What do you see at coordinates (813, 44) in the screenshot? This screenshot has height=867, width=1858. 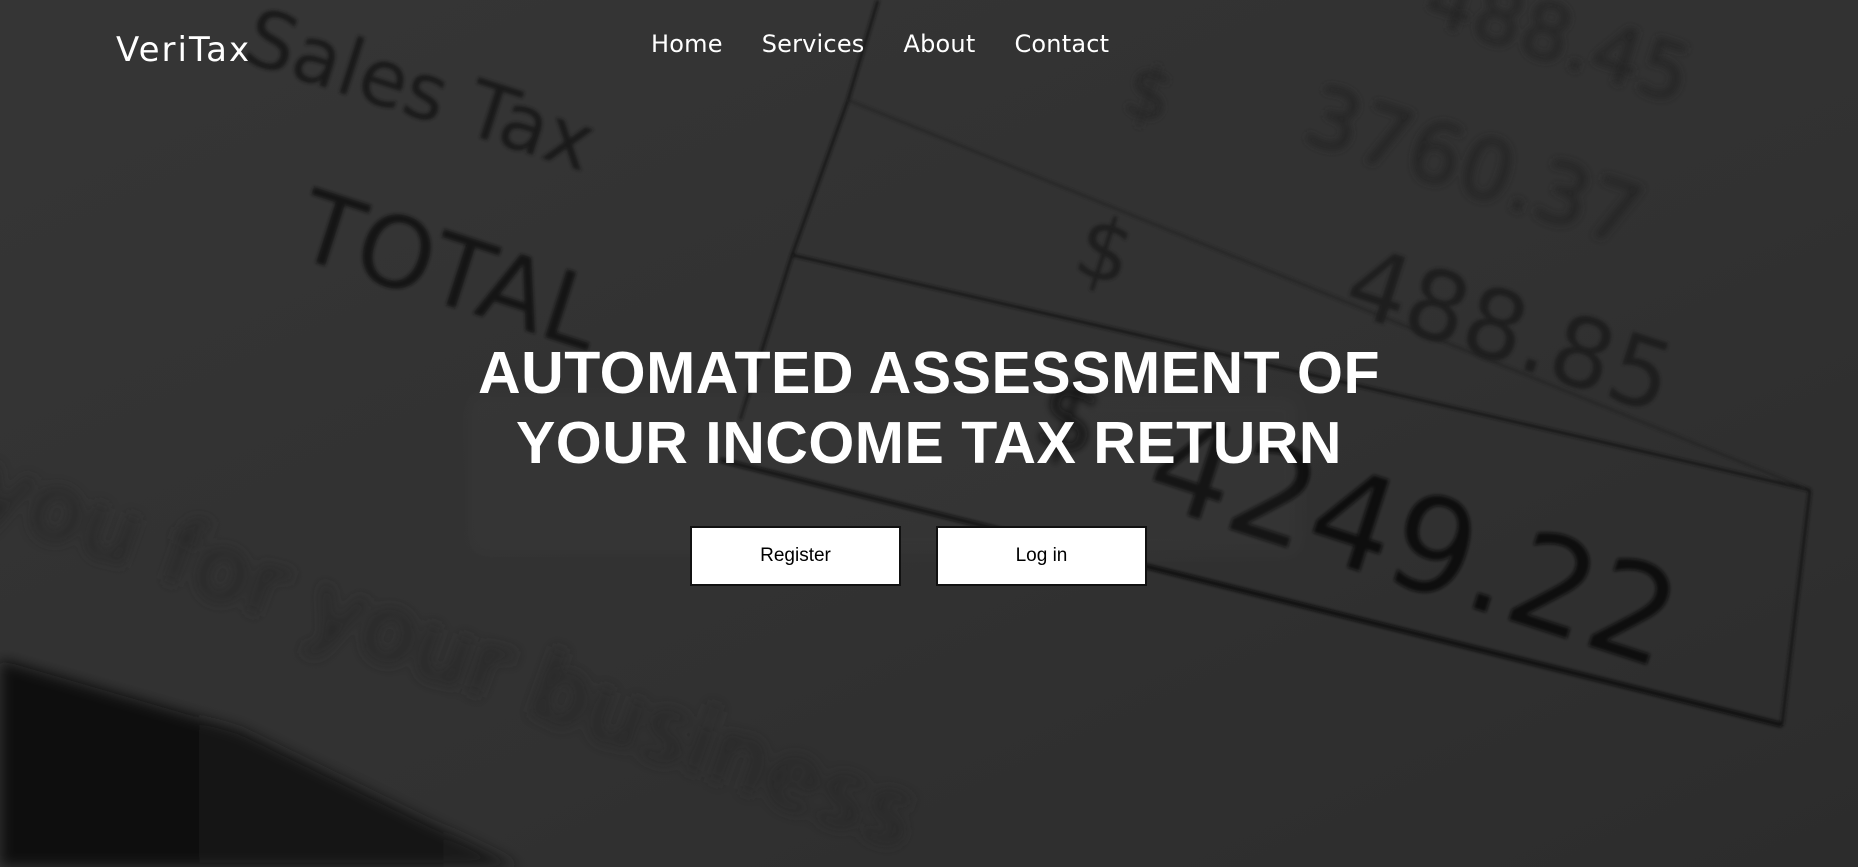 I see `nav-link-services: Services` at bounding box center [813, 44].